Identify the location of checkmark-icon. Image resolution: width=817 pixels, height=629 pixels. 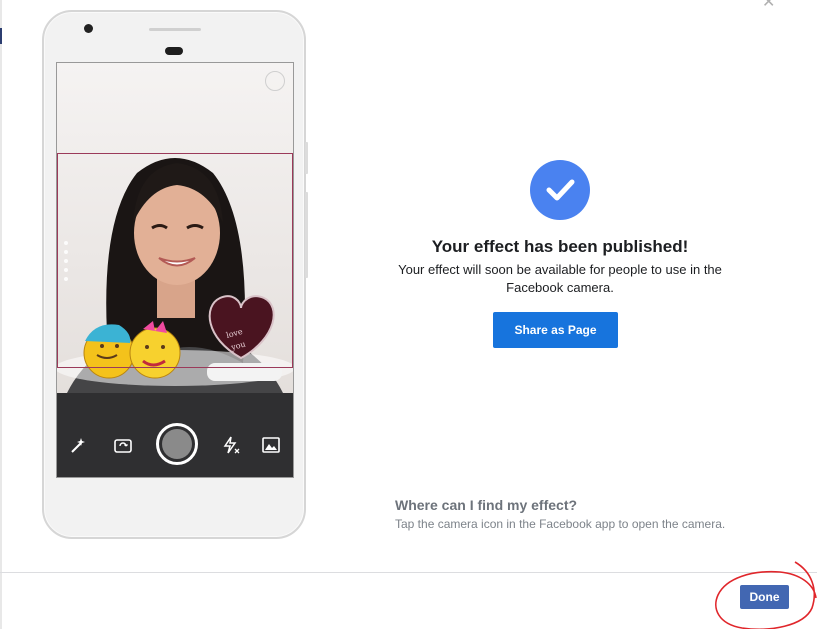
(560, 190).